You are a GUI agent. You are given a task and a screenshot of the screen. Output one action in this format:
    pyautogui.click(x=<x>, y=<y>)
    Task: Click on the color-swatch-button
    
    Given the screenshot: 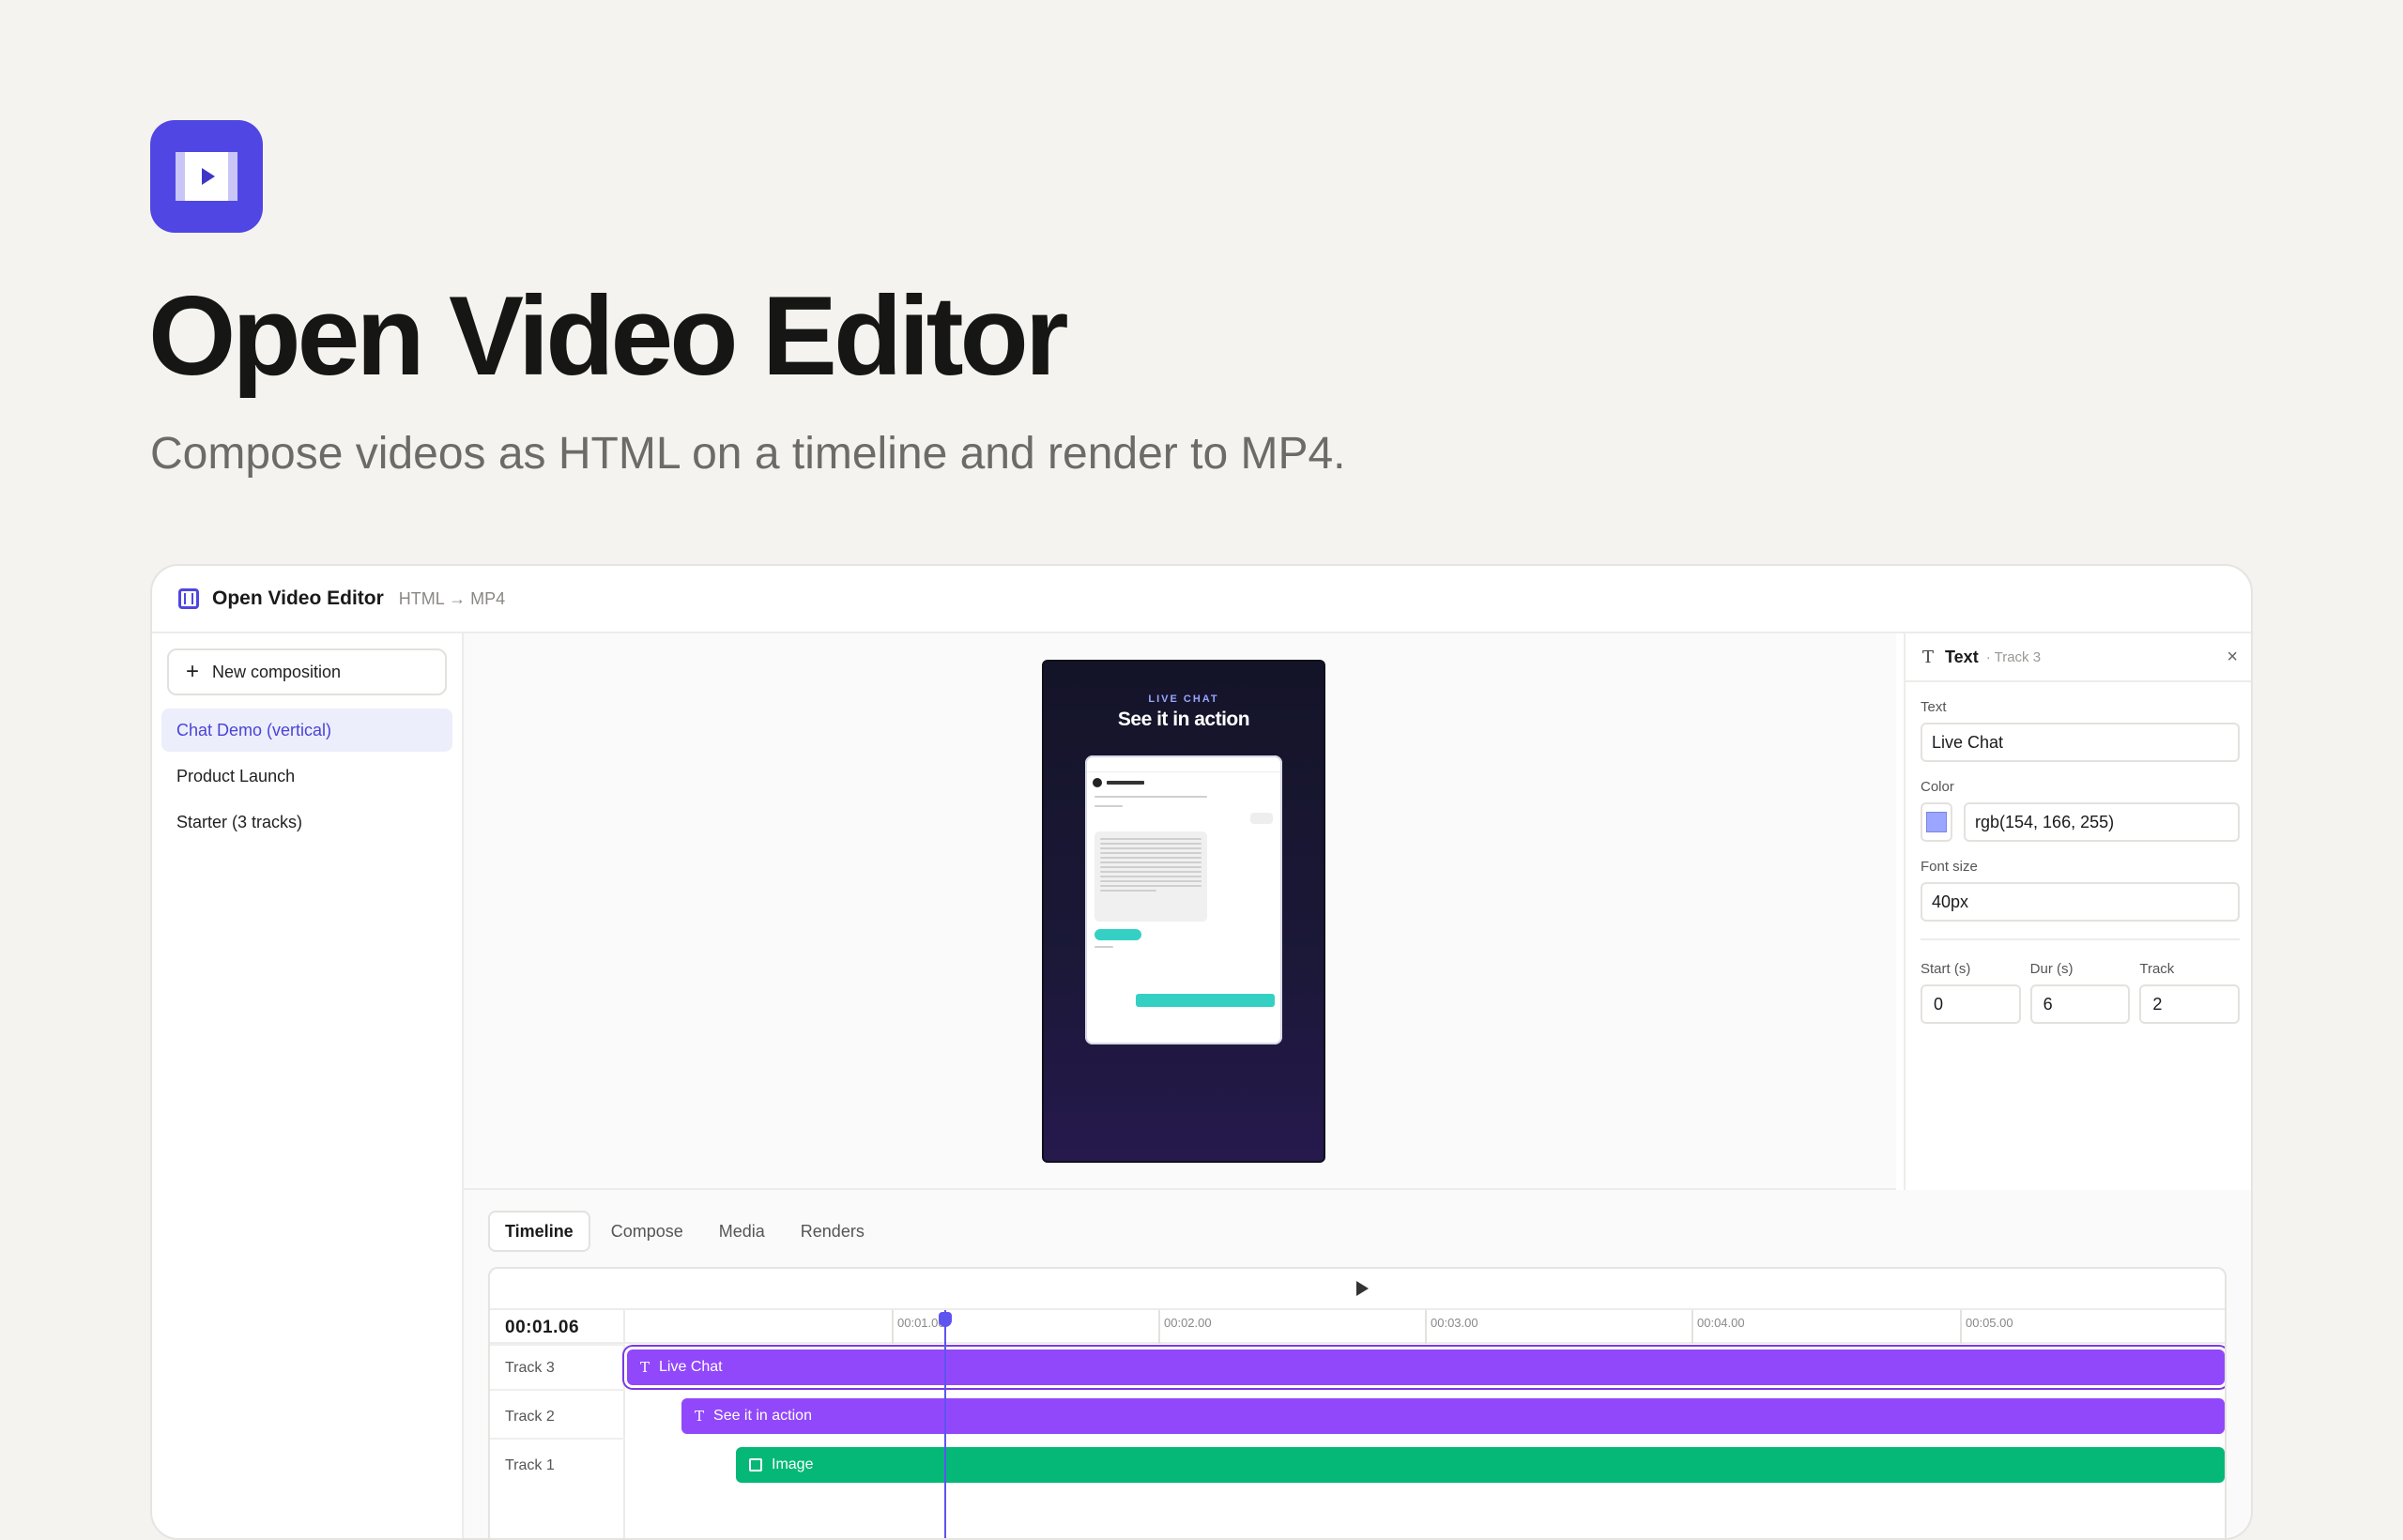 What is the action you would take?
    pyautogui.click(x=1937, y=822)
    